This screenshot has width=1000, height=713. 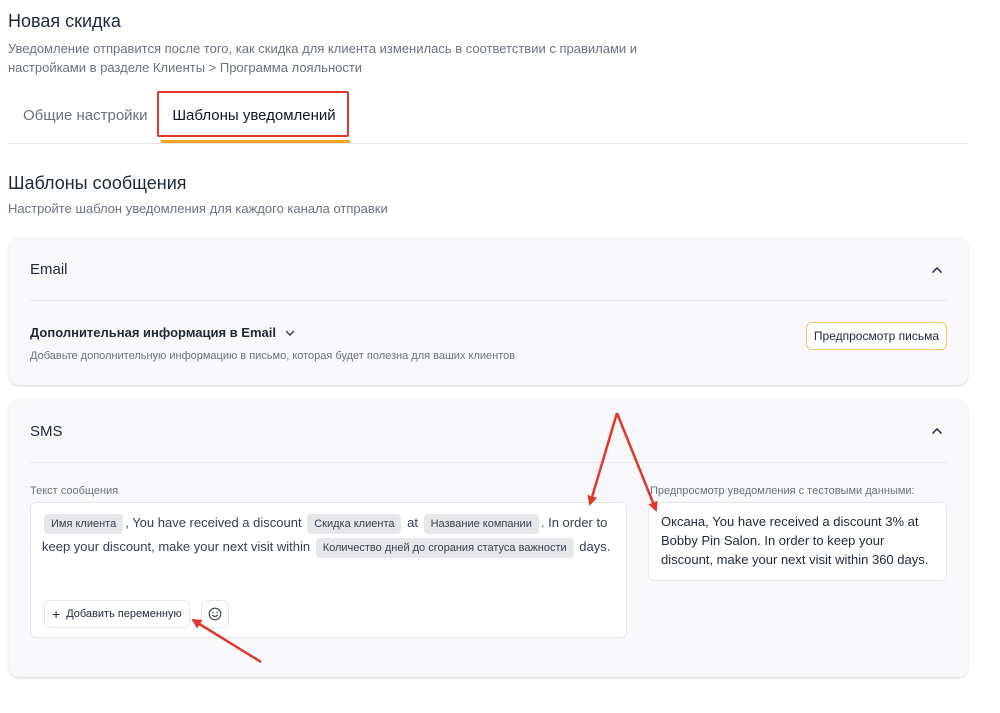 What do you see at coordinates (290, 333) in the screenshot?
I see `chevron-down-icon` at bounding box center [290, 333].